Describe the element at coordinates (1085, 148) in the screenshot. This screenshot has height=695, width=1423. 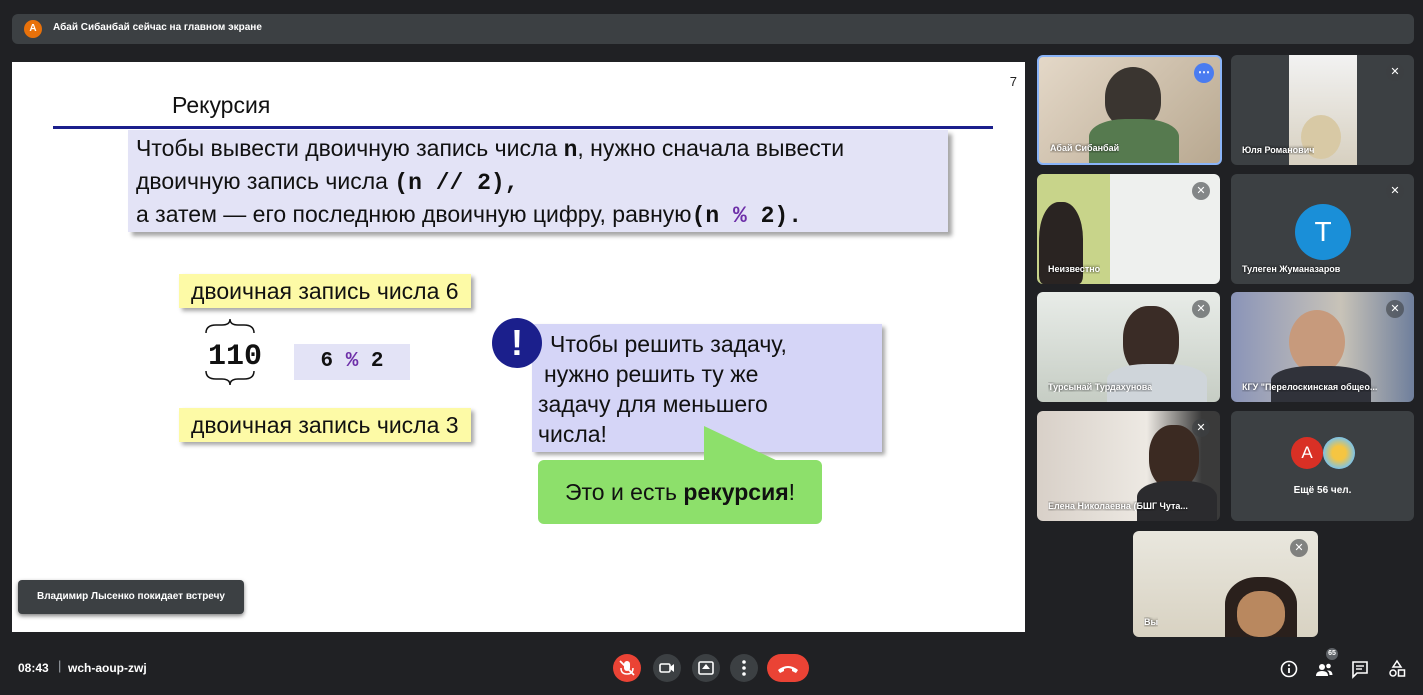
I see `participant-name: Абай Сибанбай` at that location.